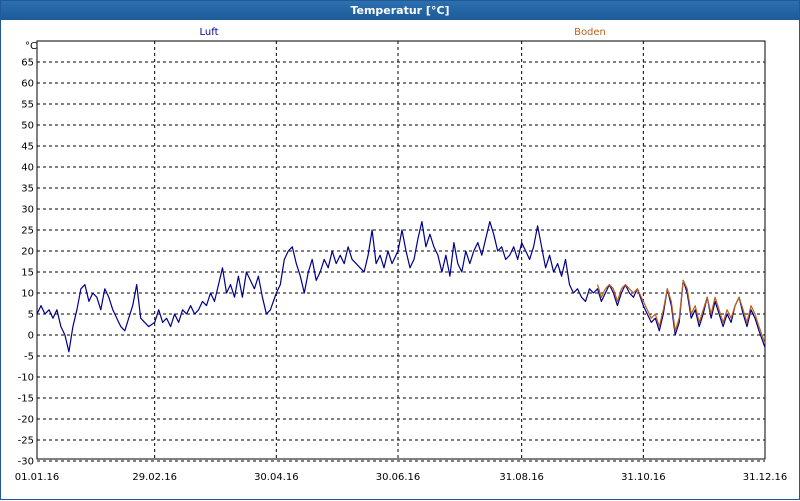 This screenshot has height=501, width=800. I want to click on y-tick-label: 50, so click(27, 126).